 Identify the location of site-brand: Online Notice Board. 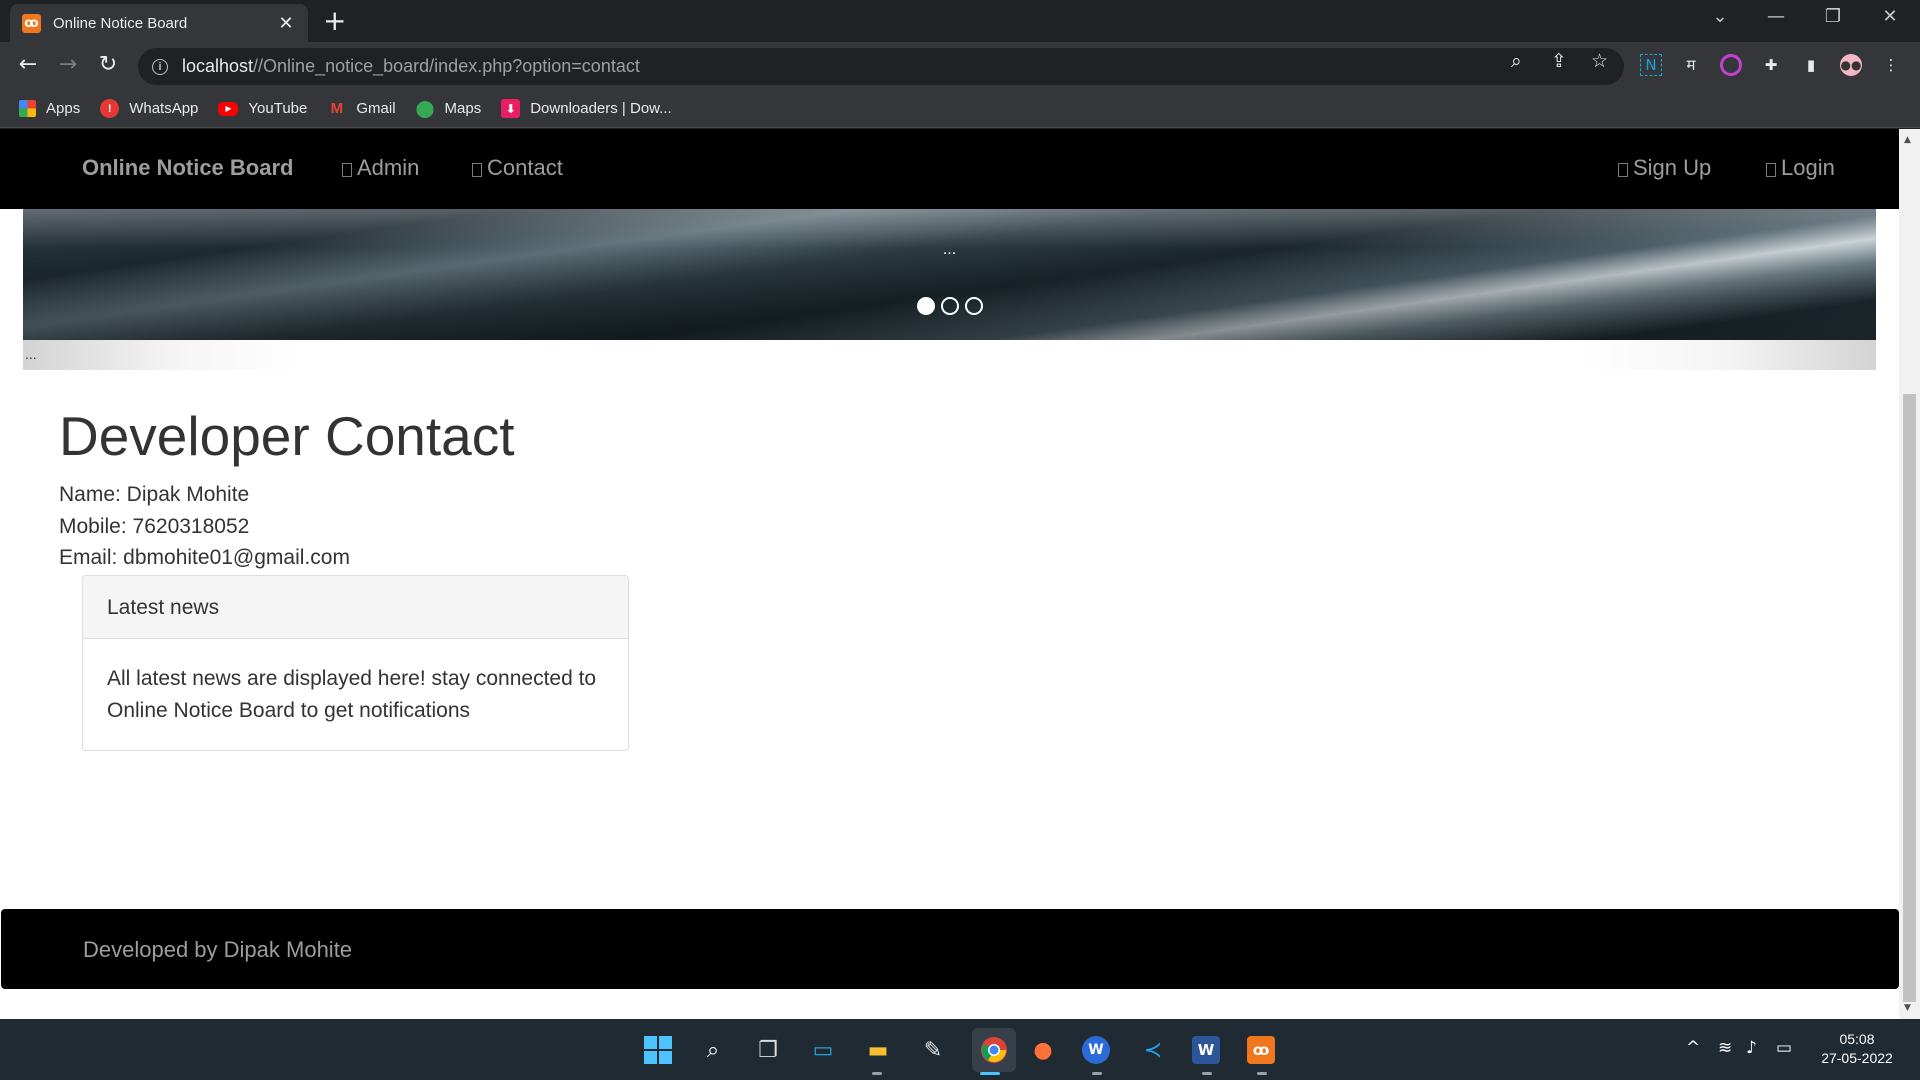
(187, 168).